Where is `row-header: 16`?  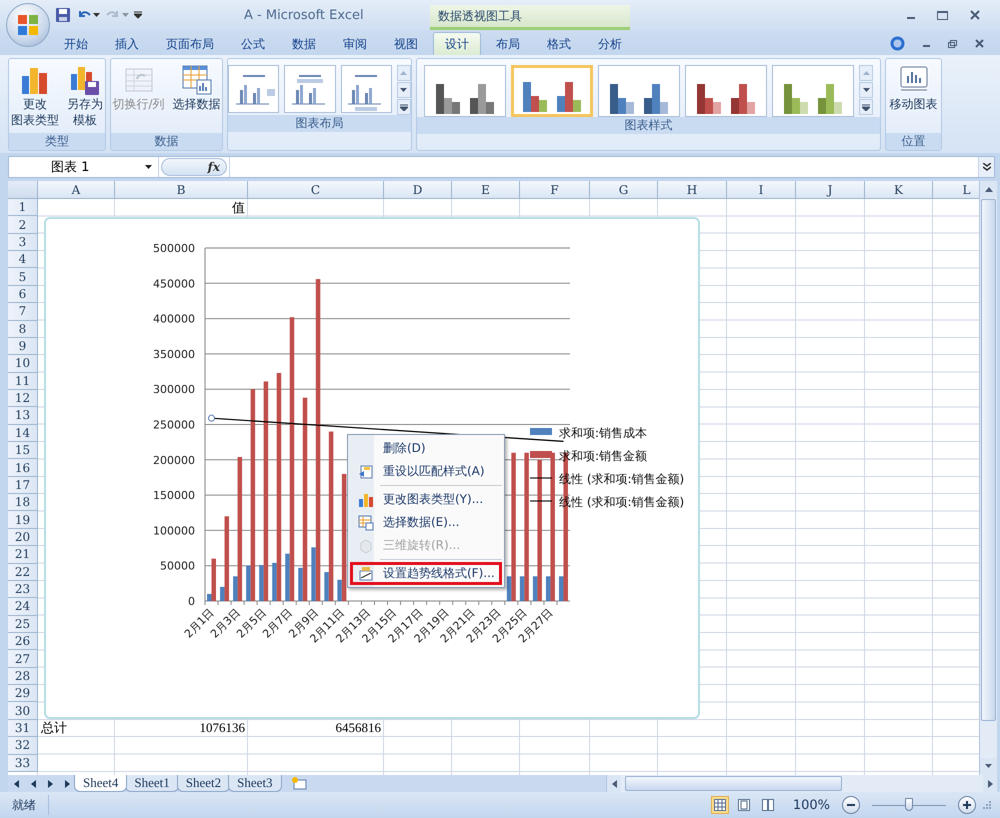 row-header: 16 is located at coordinates (23, 468).